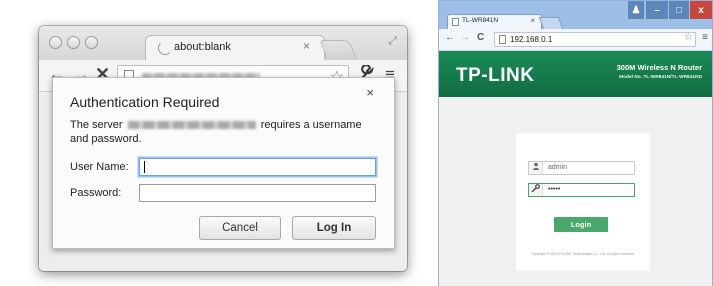 Image resolution: width=713 pixels, height=286 pixels. What do you see at coordinates (73, 42) in the screenshot?
I see `minimize-window-button` at bounding box center [73, 42].